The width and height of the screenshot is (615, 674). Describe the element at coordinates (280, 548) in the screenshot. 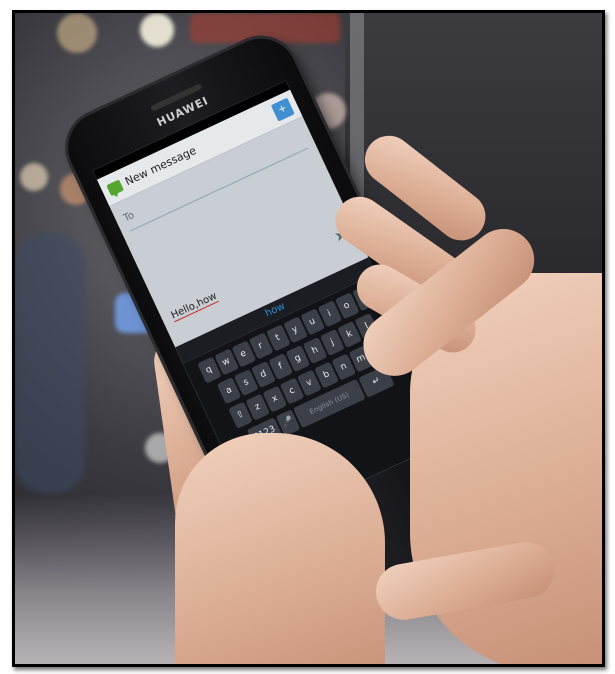

I see `left-hand-palm` at that location.